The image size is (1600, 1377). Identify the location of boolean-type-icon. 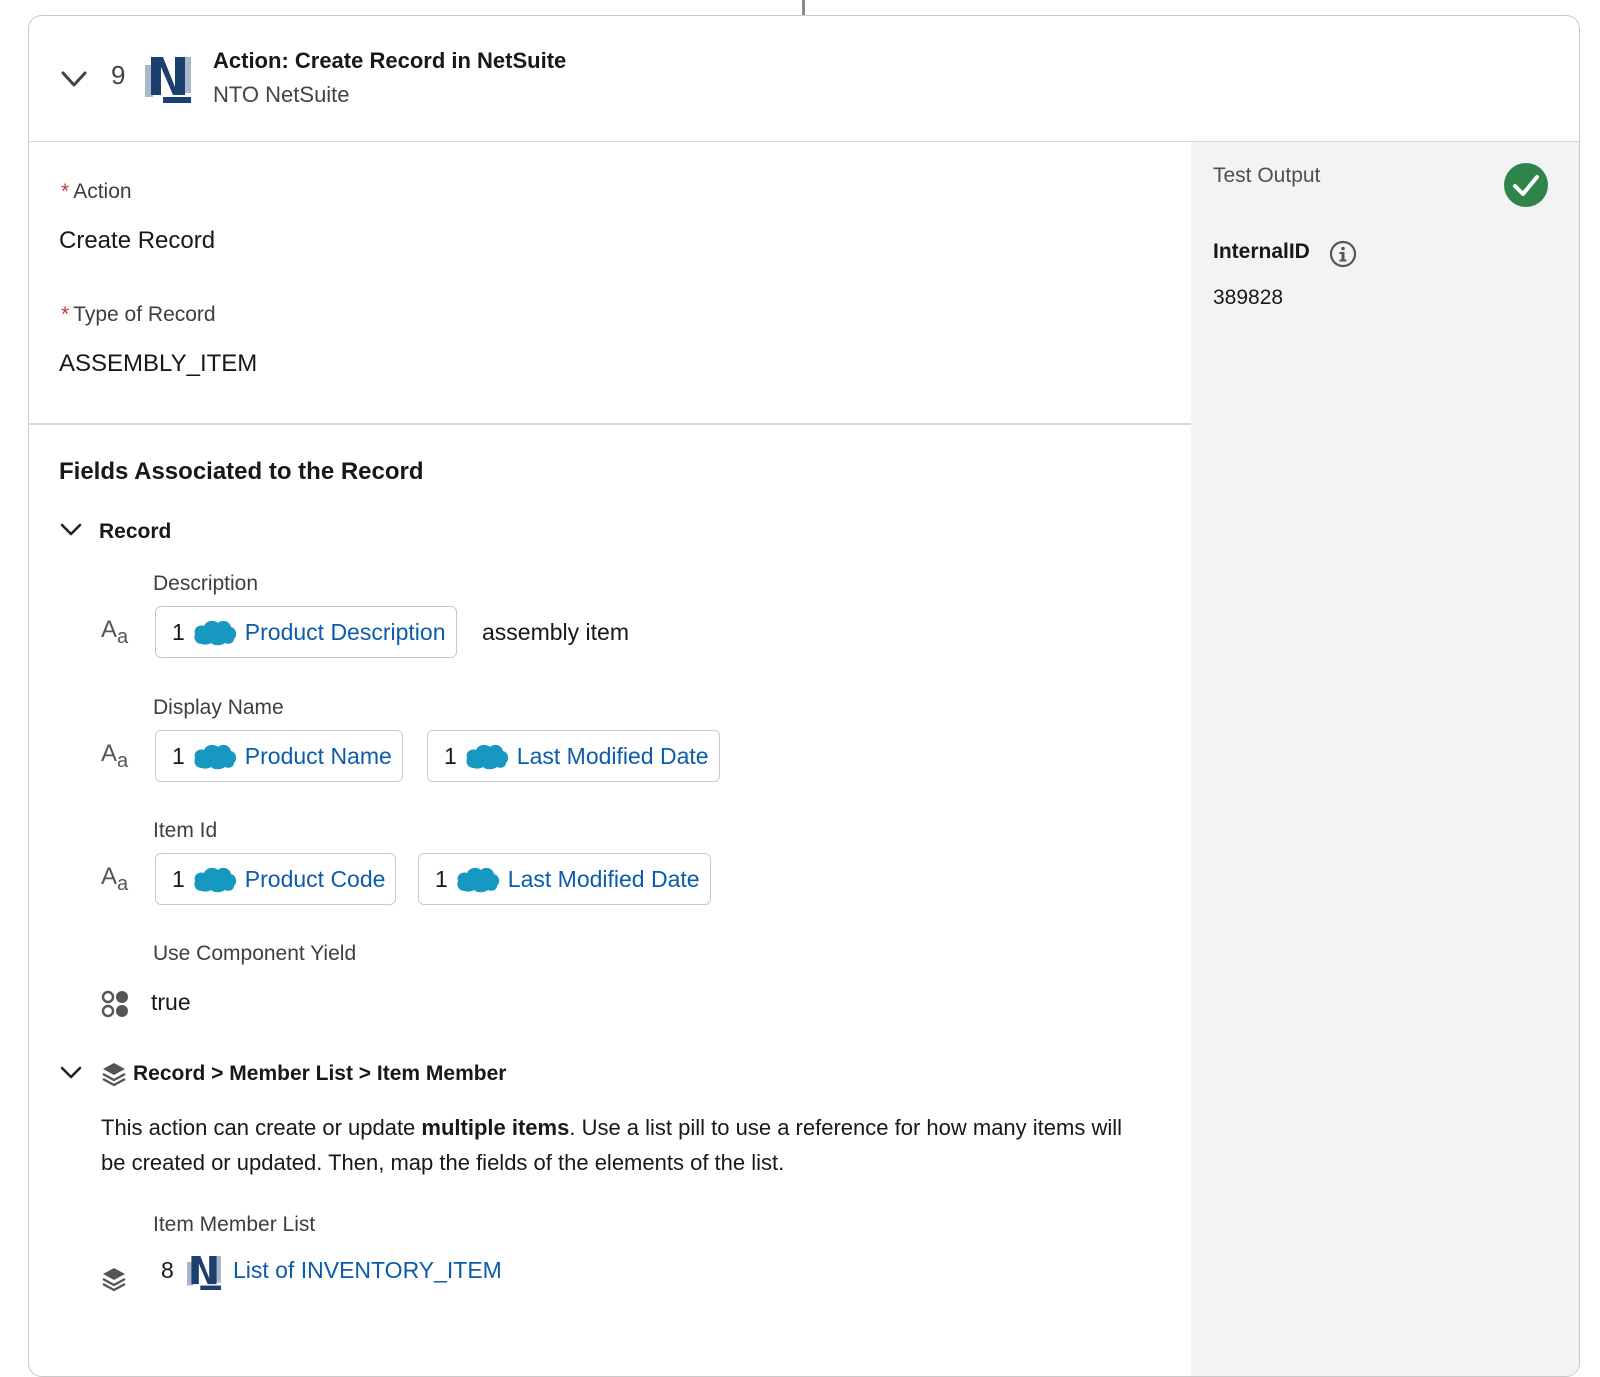
(114, 1004).